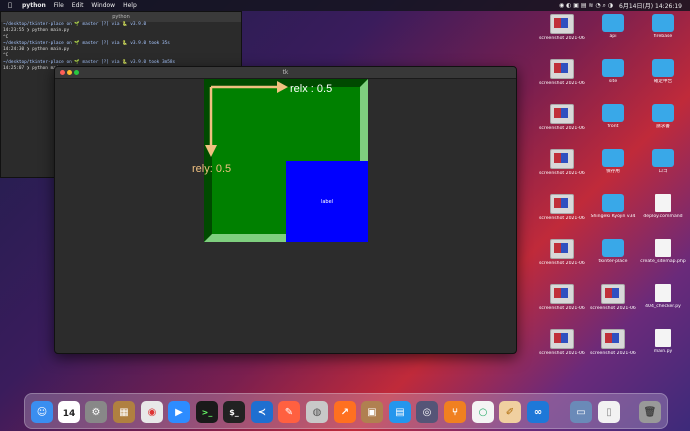  I want to click on desktop-file: screenshot 2021-06....26.png, so click(562, 162).